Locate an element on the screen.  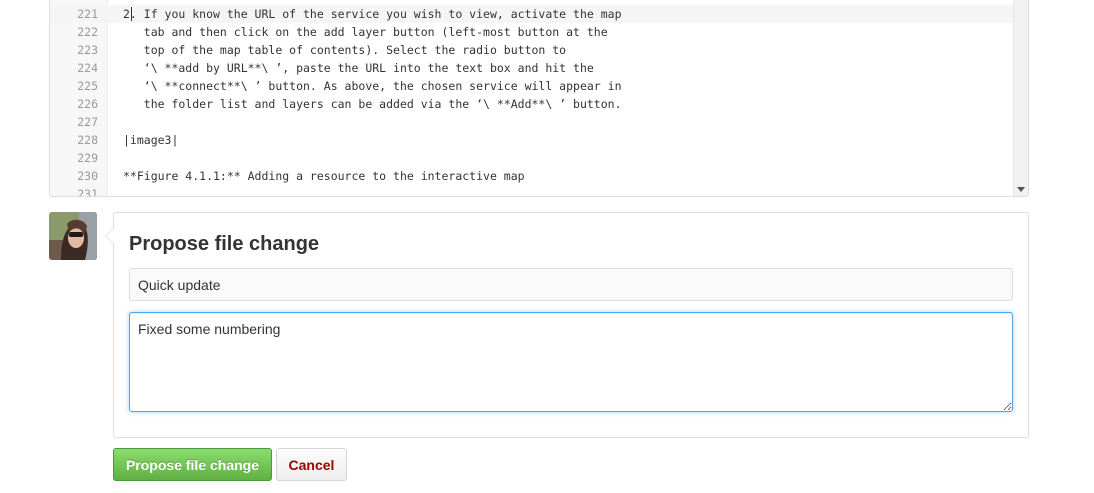
avatar-image is located at coordinates (73, 236).